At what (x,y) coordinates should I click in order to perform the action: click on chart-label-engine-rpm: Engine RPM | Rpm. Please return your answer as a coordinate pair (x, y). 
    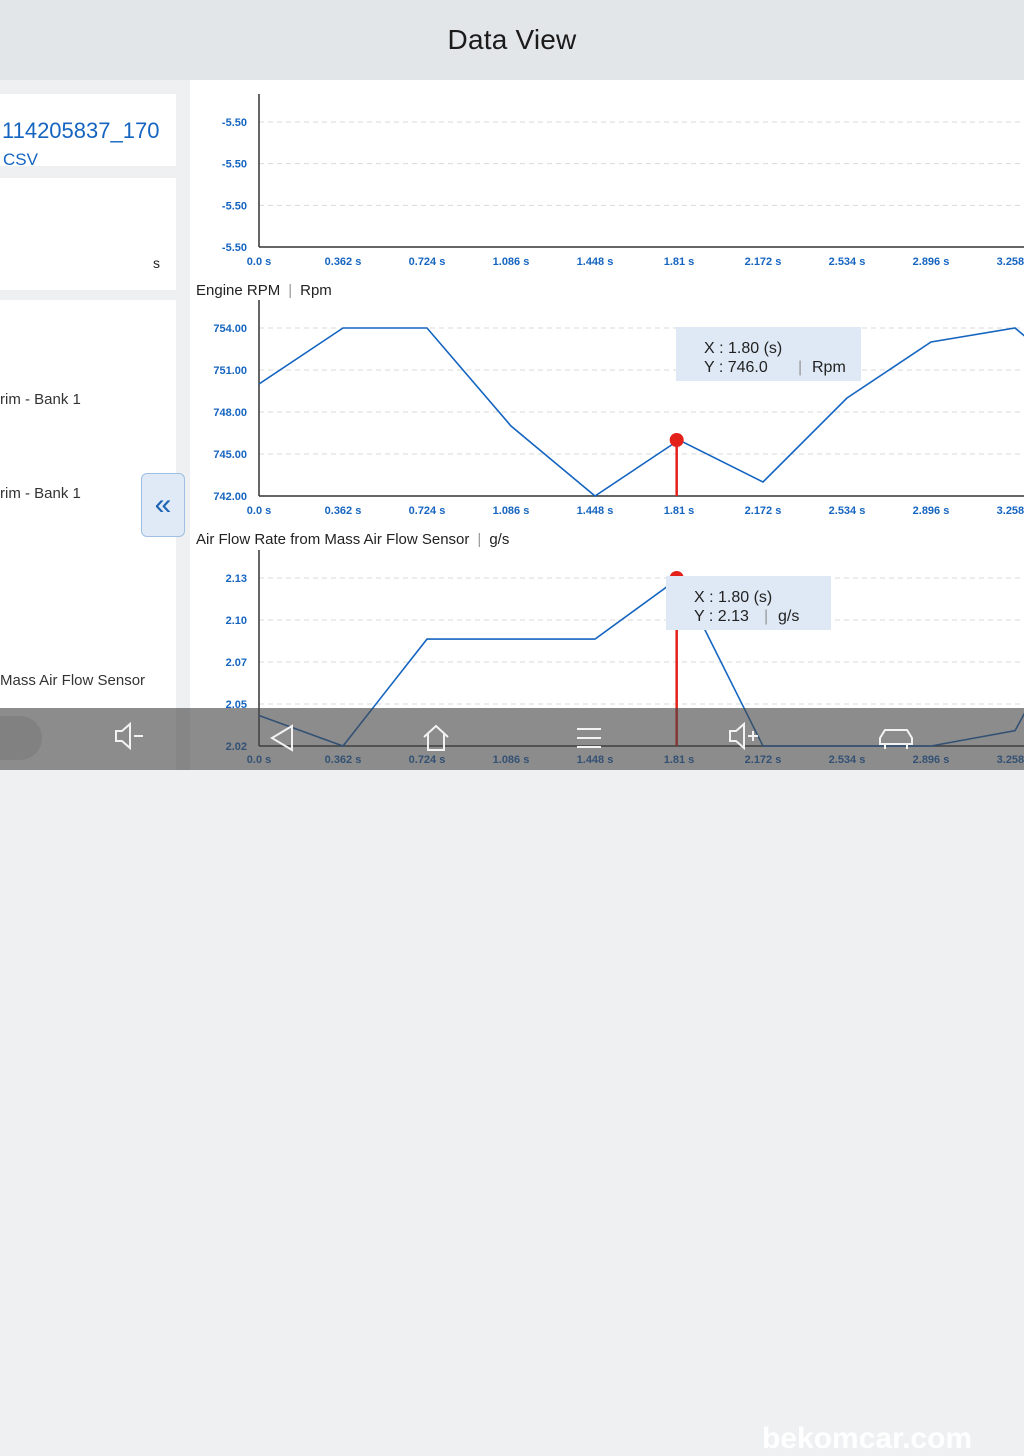
    Looking at the image, I should click on (264, 290).